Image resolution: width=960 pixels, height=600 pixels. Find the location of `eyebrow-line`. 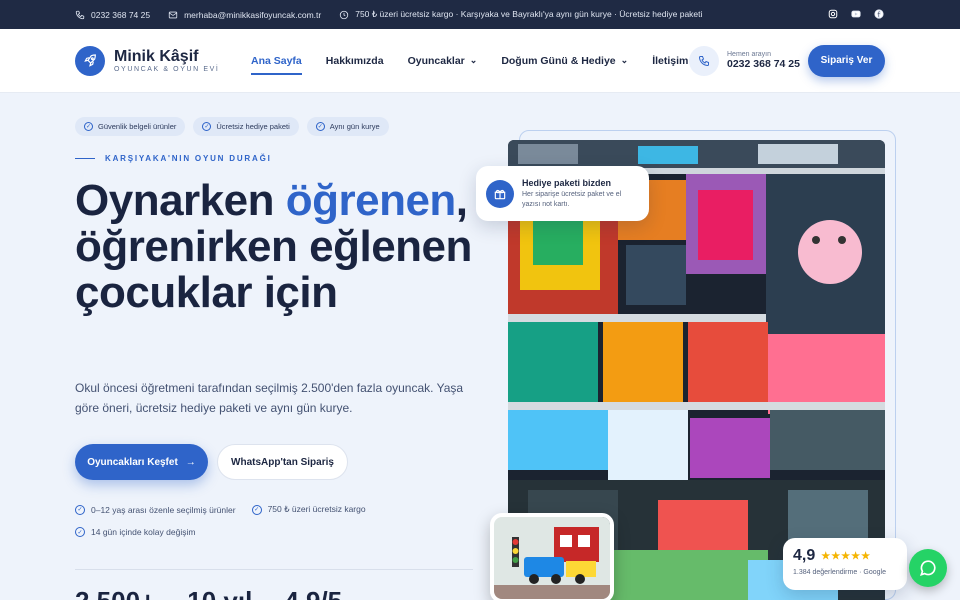

eyebrow-line is located at coordinates (85, 158).